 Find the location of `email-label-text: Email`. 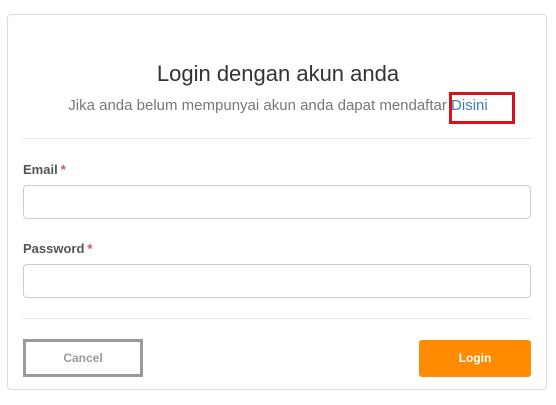

email-label-text: Email is located at coordinates (40, 169).